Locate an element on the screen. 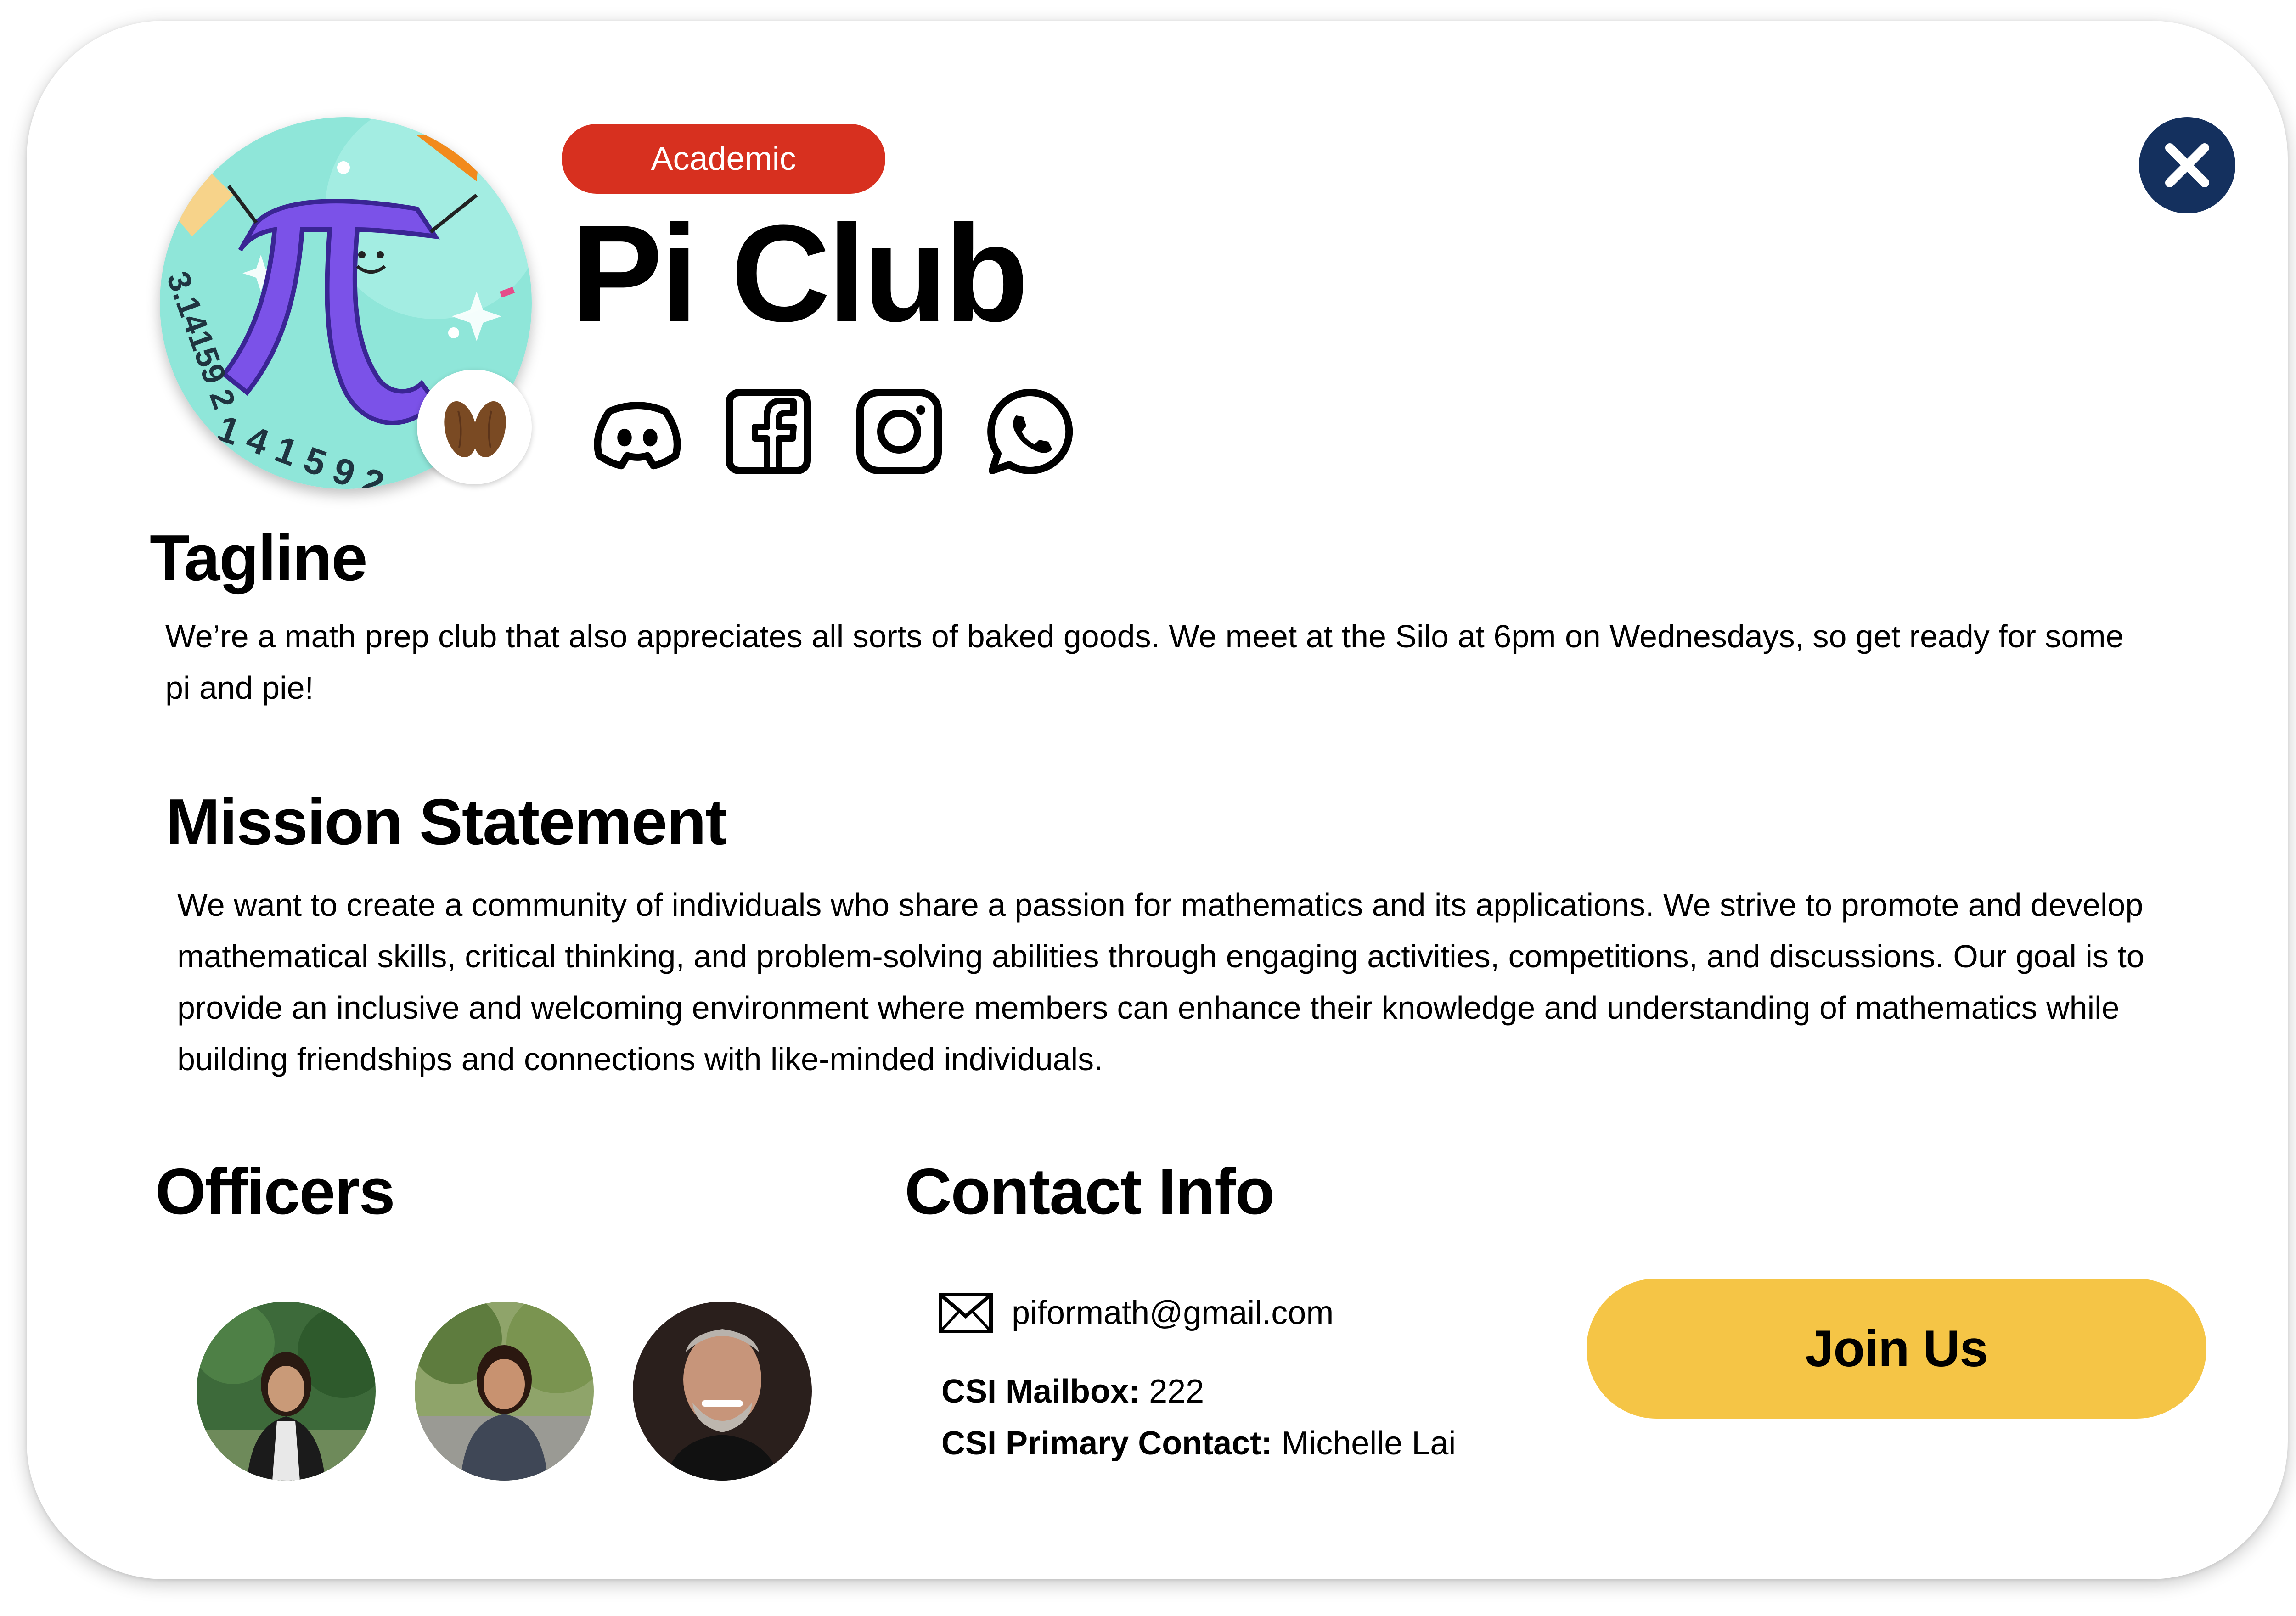 This screenshot has width=2296, height=1616. csi-primary-contact: CSI Primary Contact: Michelle Lai is located at coordinates (1198, 1444).